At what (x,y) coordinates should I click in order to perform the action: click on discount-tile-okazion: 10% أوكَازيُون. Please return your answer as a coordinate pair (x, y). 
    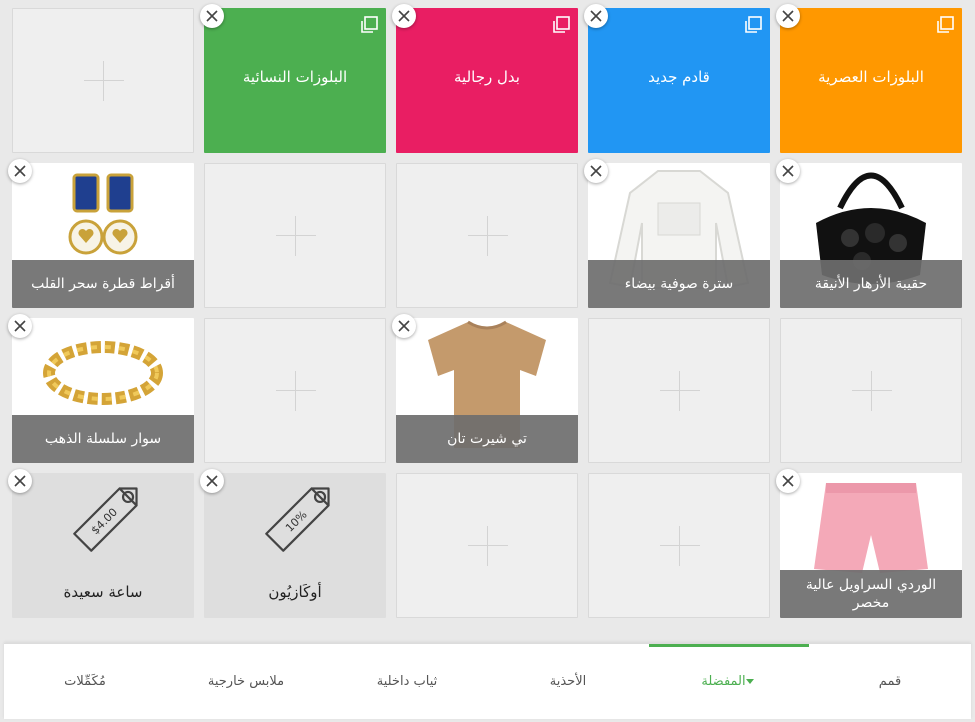
    Looking at the image, I should click on (295, 545).